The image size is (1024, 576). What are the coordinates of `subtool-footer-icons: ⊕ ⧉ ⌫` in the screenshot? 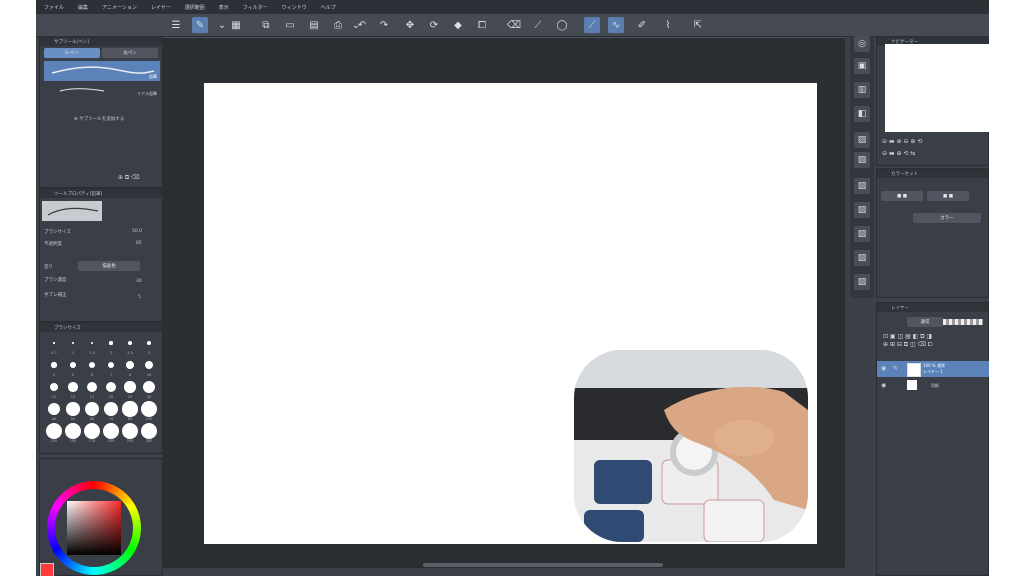 It's located at (129, 178).